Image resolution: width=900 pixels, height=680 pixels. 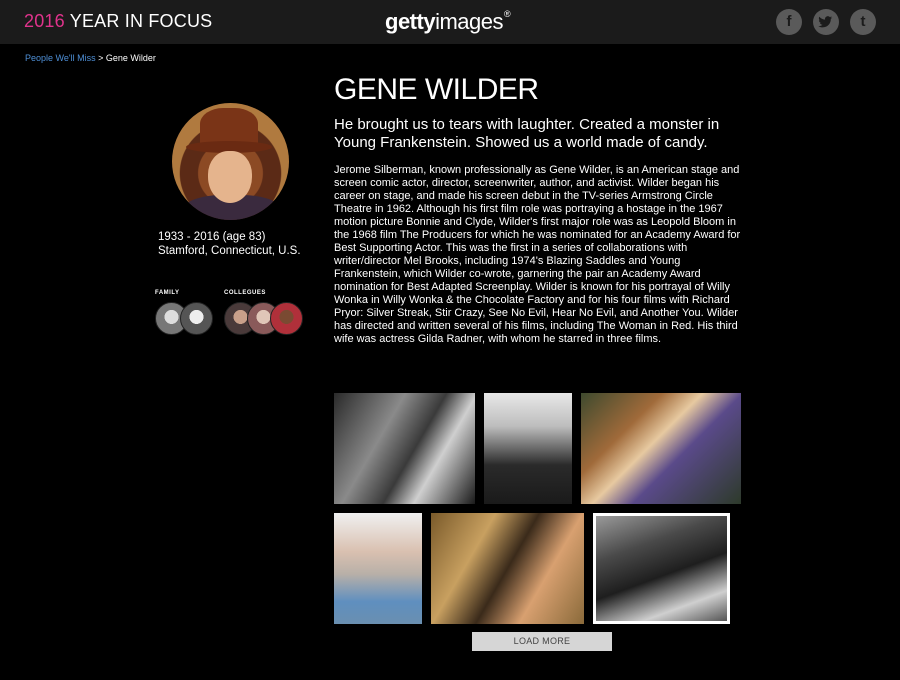 I want to click on site-brand: 2016 YEAR IN FOCUS, so click(x=118, y=21).